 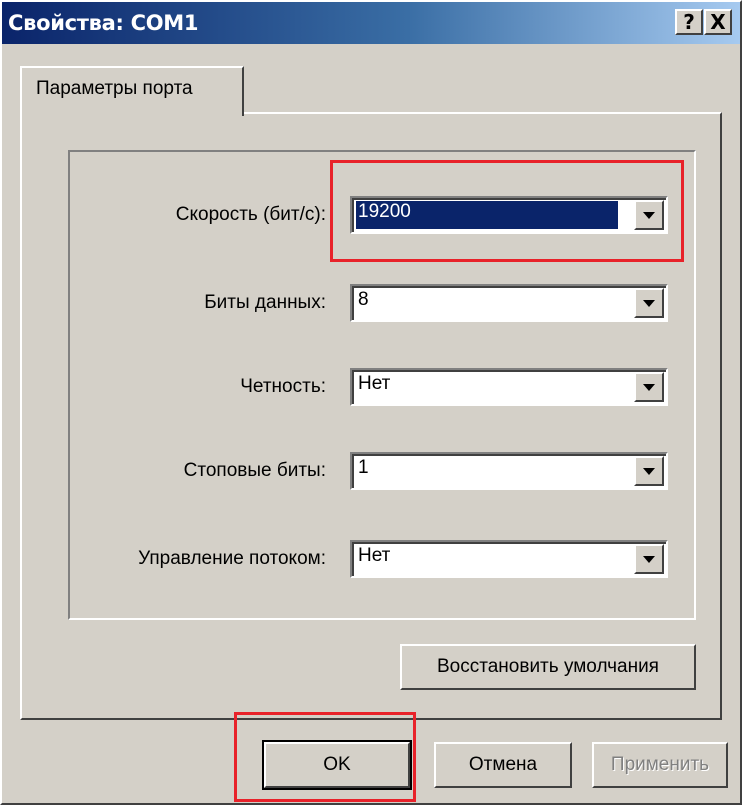 I want to click on parity-select: Нет, so click(x=509, y=387).